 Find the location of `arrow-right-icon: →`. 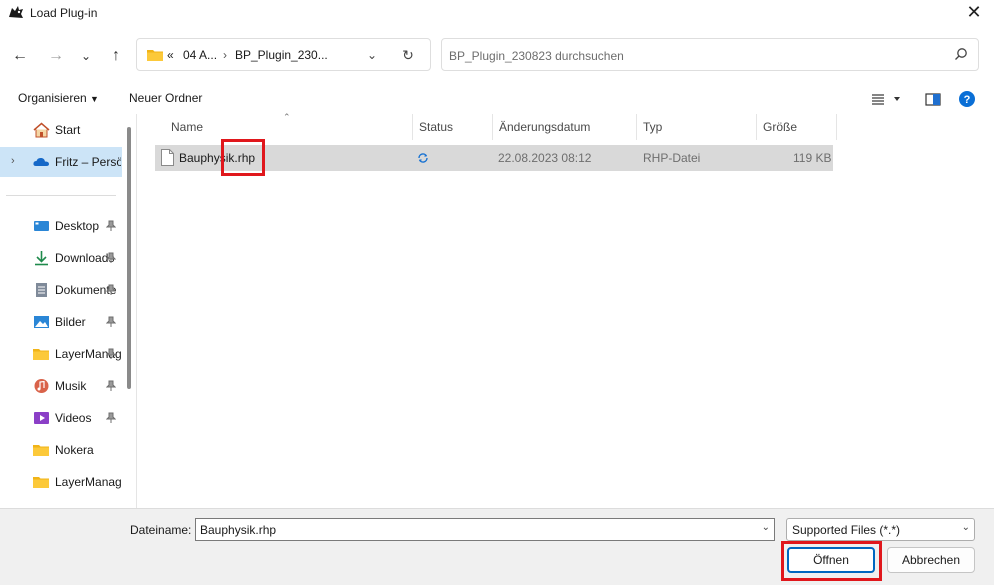

arrow-right-icon: → is located at coordinates (56, 56).